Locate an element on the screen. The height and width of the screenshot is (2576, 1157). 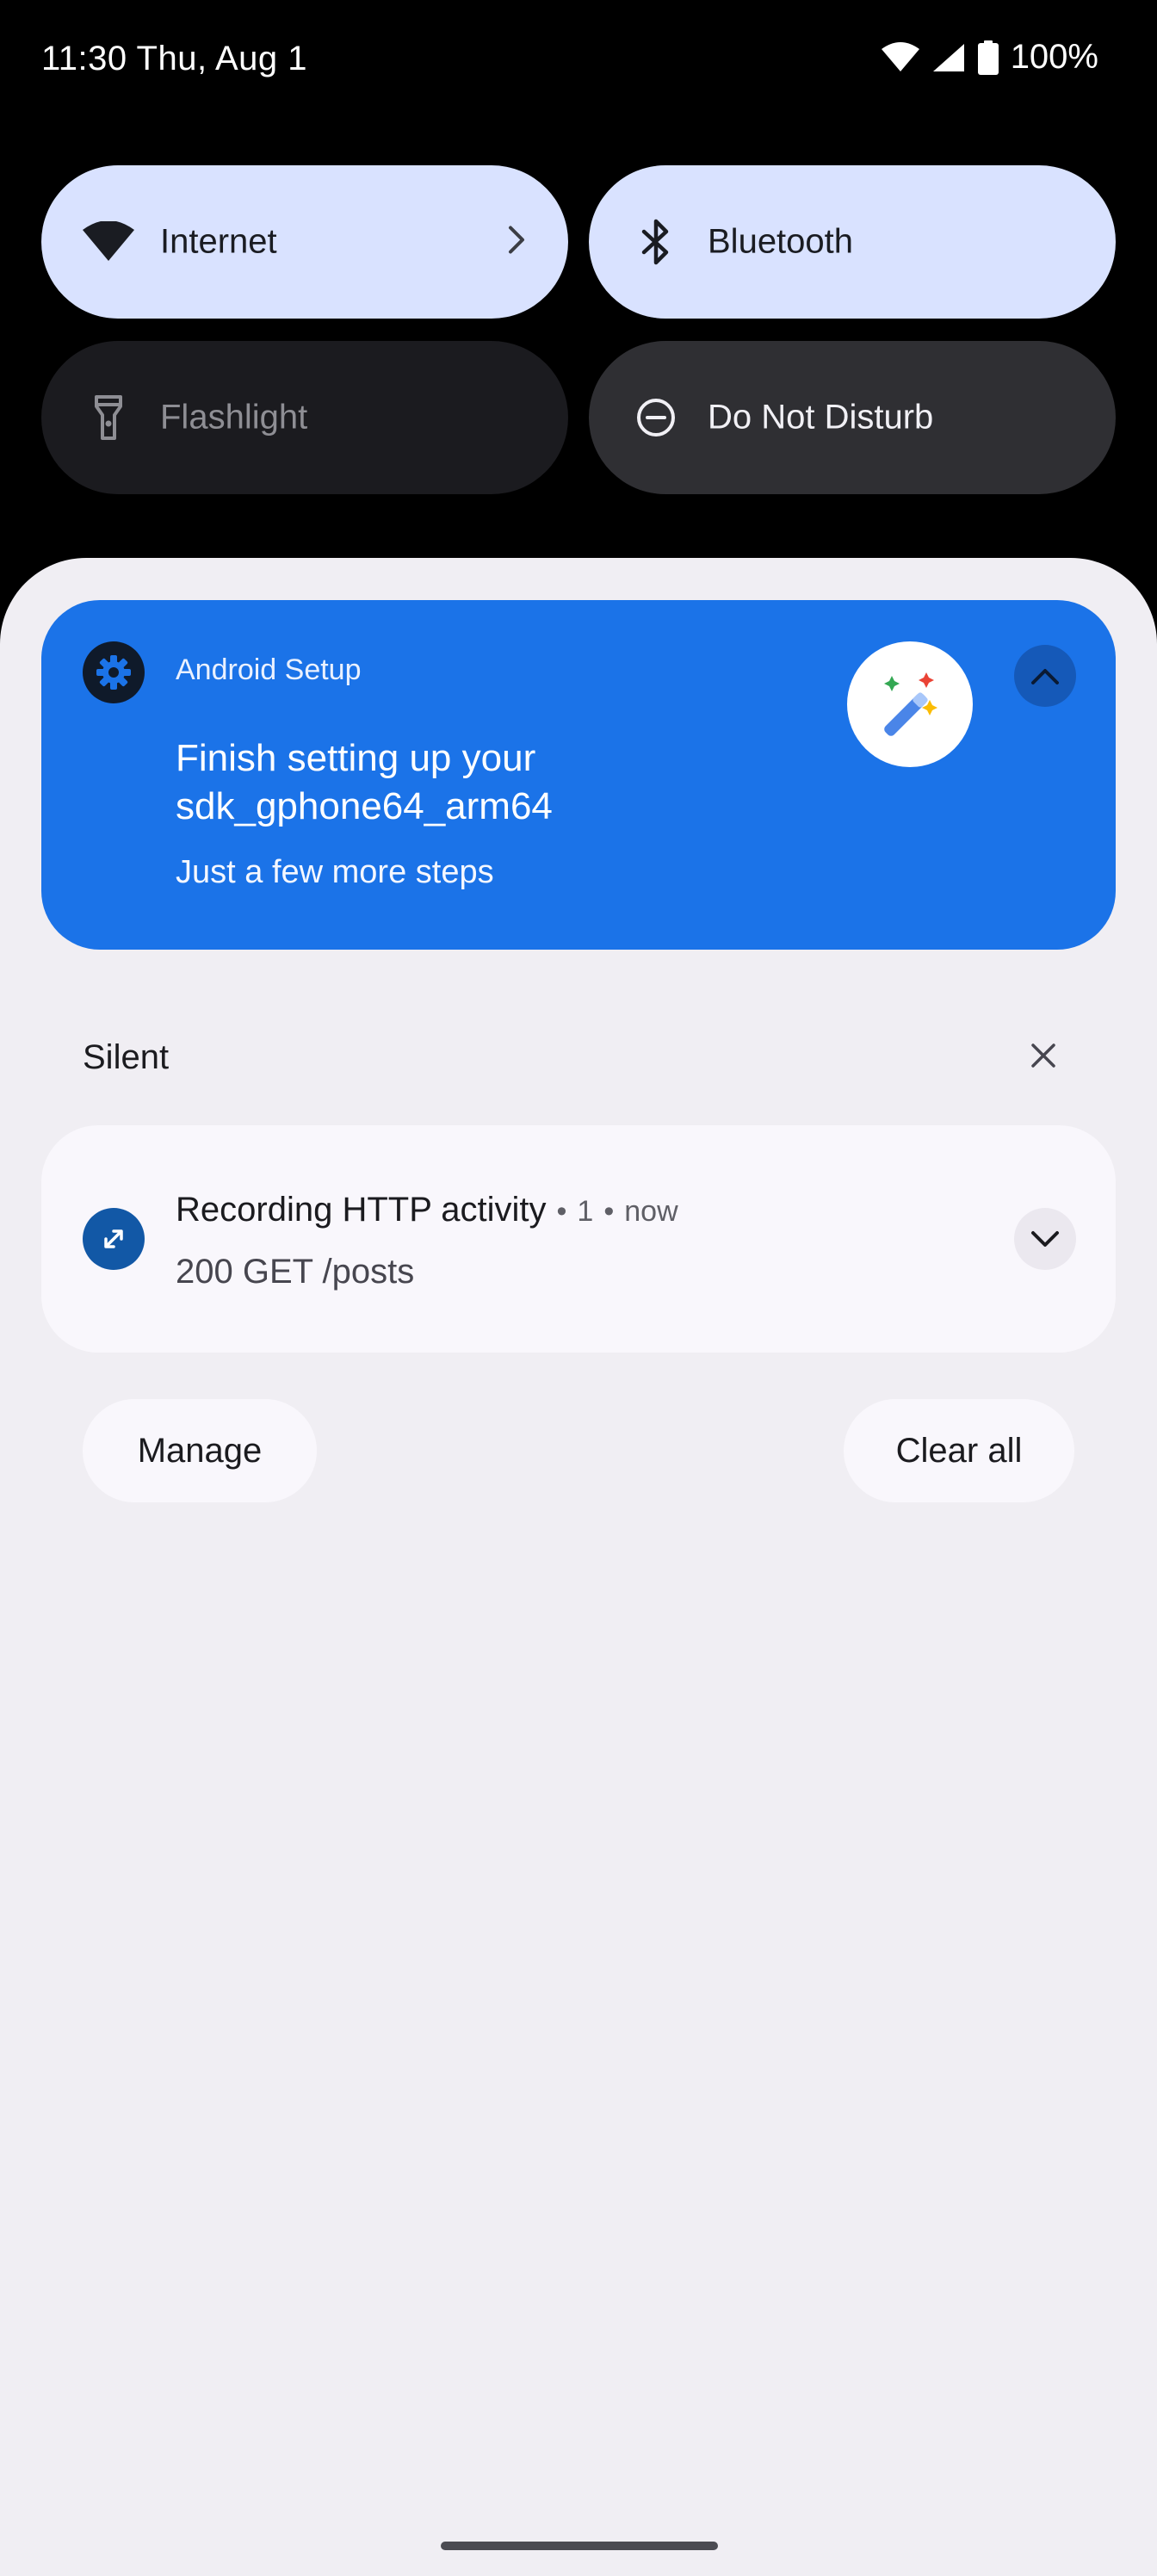
do-not-disturb-icon is located at coordinates (656, 418).